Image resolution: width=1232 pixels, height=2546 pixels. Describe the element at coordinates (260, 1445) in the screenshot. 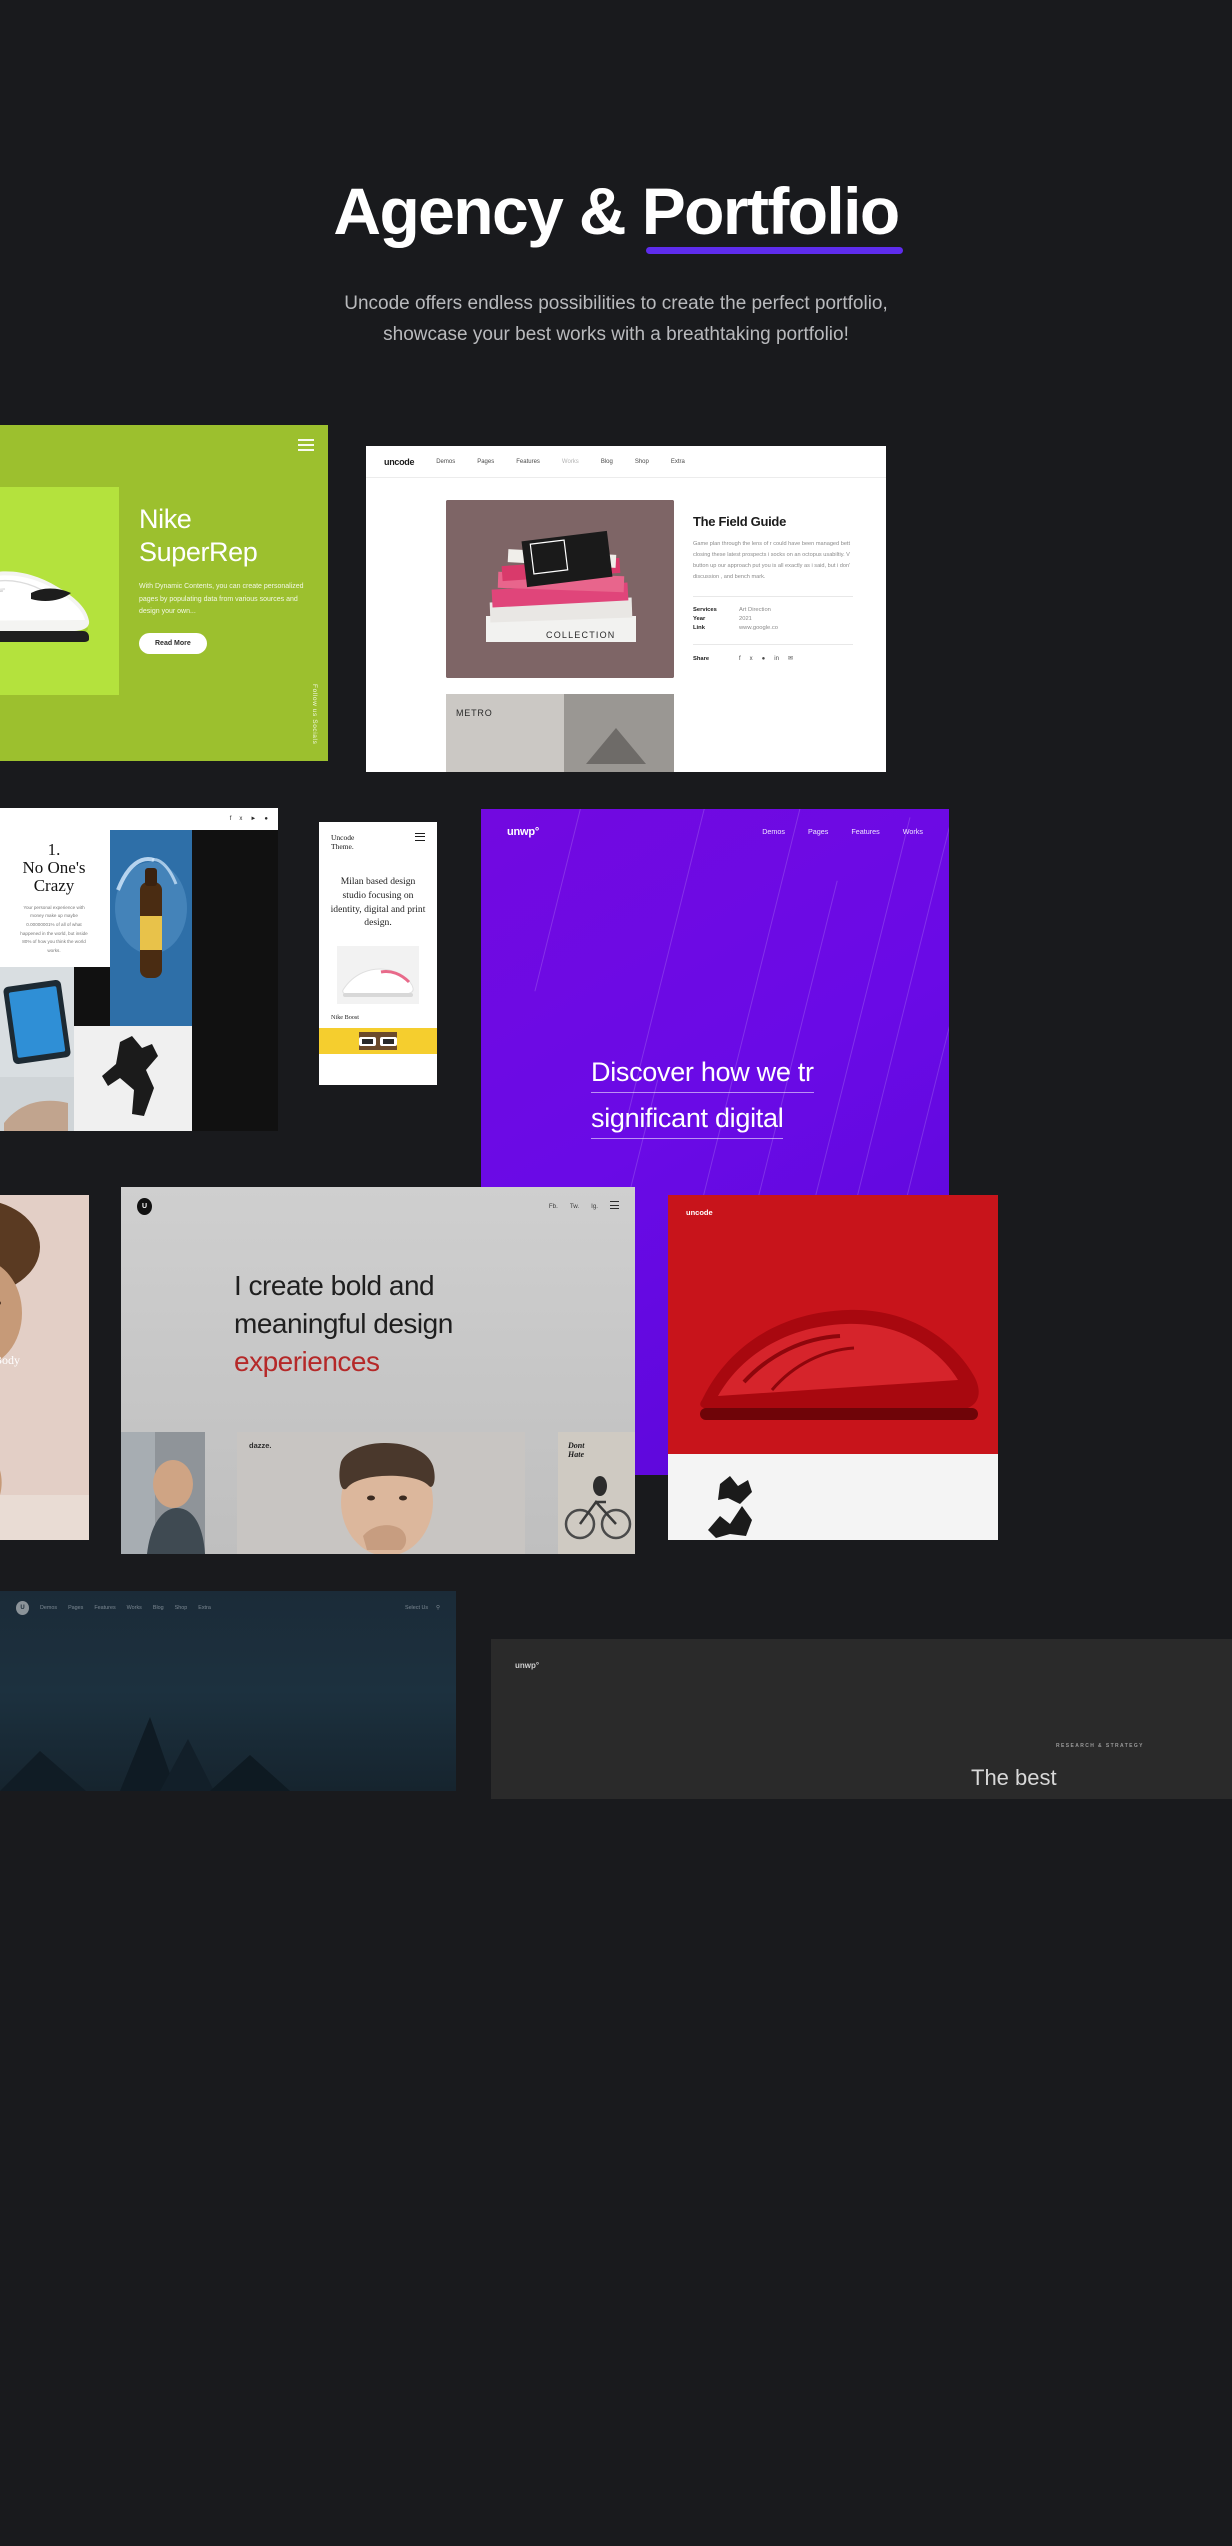

I see `thumbnail-video-label: dazze.` at that location.